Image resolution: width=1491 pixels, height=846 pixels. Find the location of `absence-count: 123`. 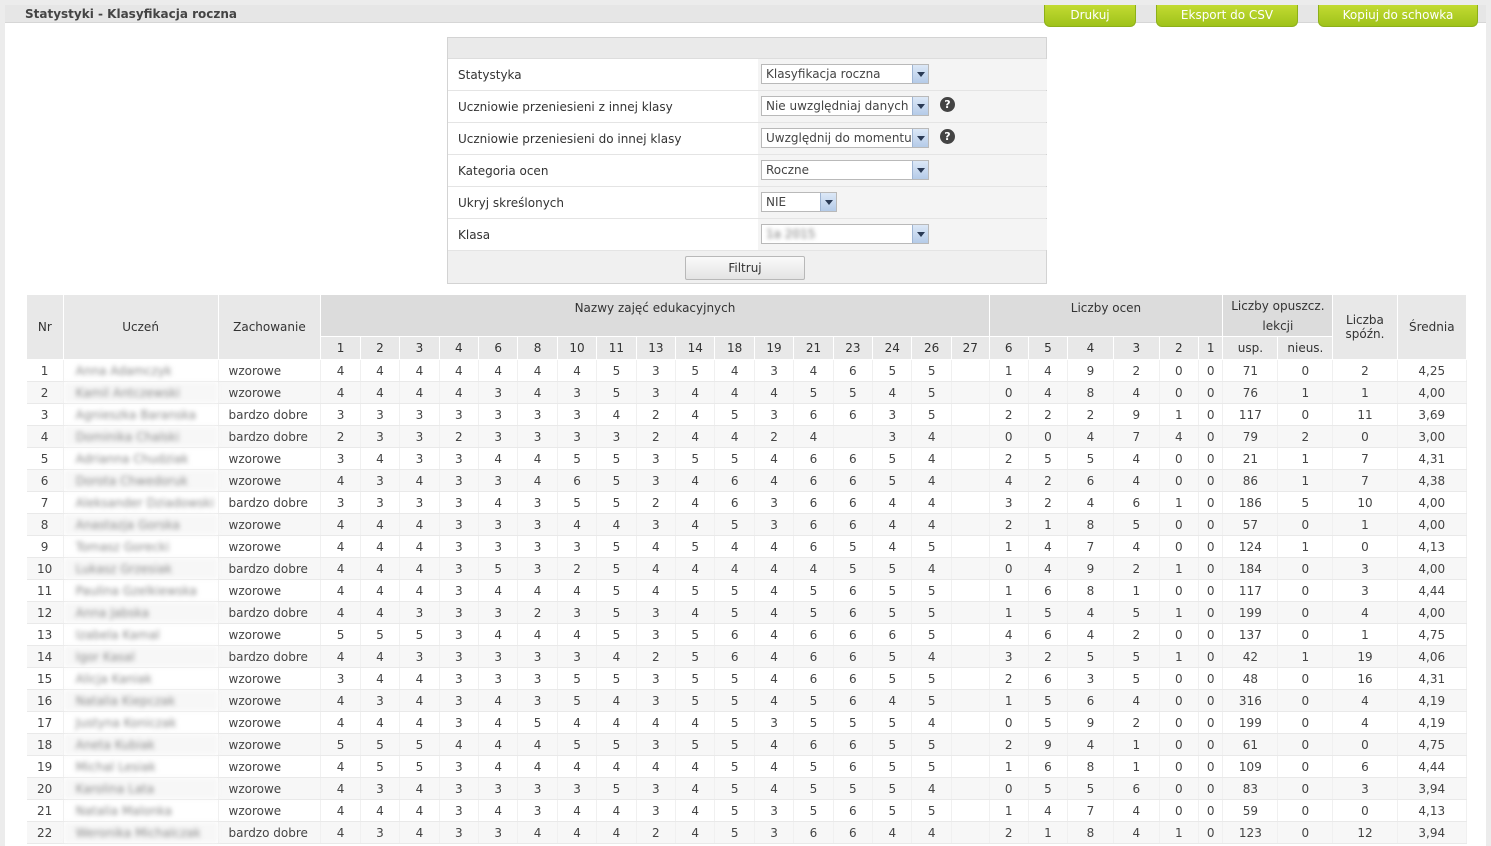

absence-count: 123 is located at coordinates (1250, 832).